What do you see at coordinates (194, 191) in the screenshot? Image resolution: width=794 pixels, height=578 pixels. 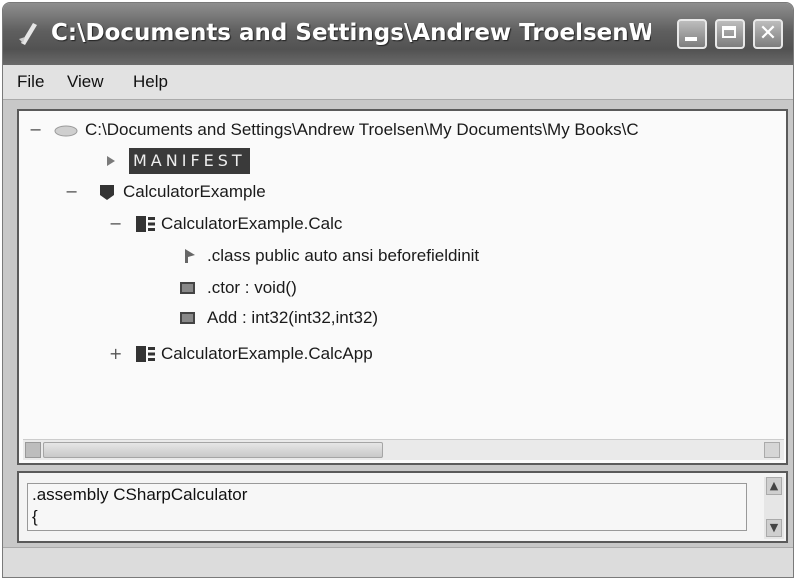 I see `namespace-label: CalculatorExample` at bounding box center [194, 191].